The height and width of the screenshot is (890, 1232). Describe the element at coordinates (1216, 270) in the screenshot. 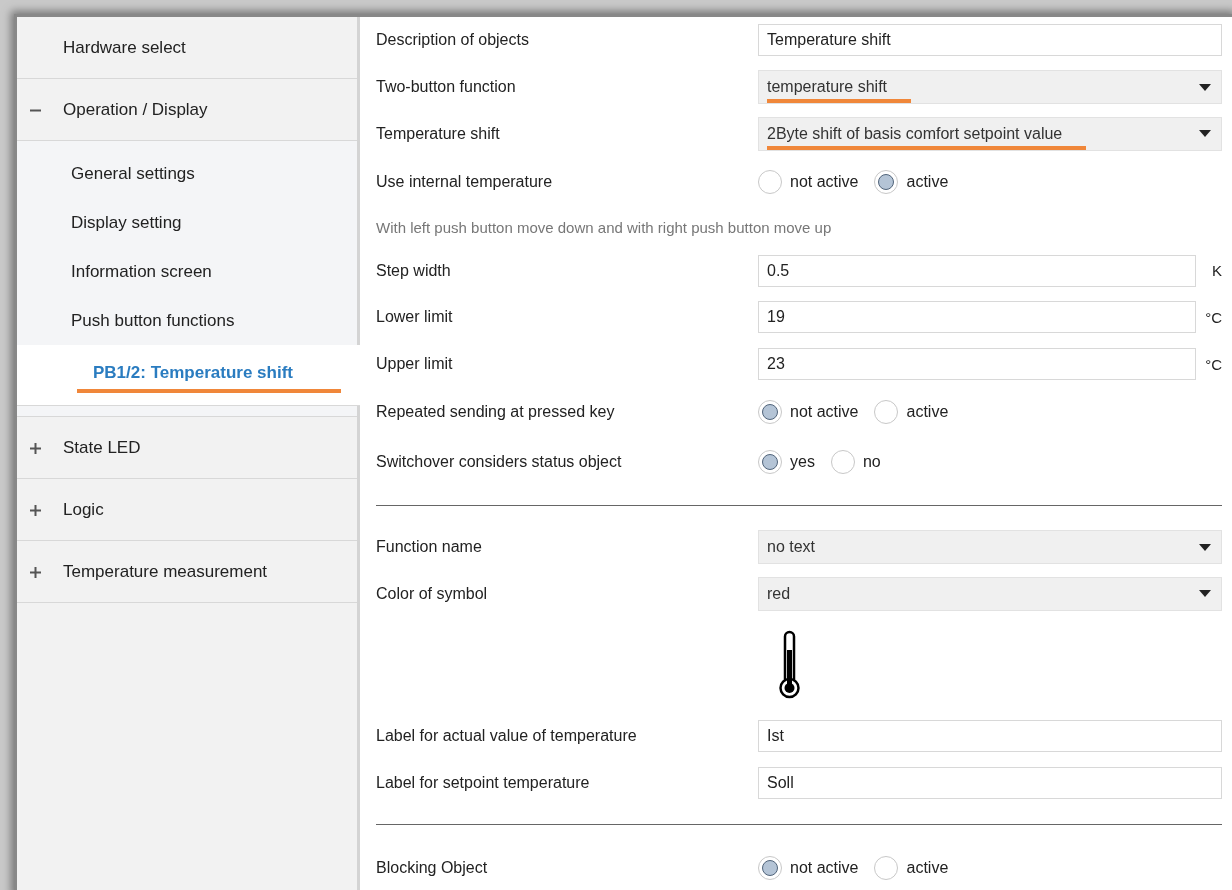

I see `unit-label: K` at that location.